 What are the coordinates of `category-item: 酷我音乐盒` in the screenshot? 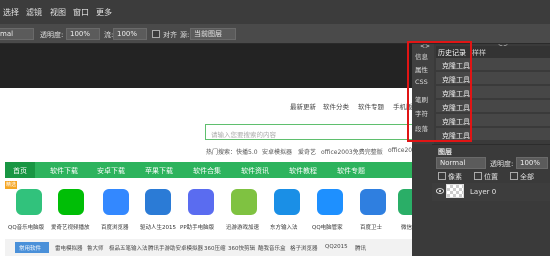 It's located at (272, 249).